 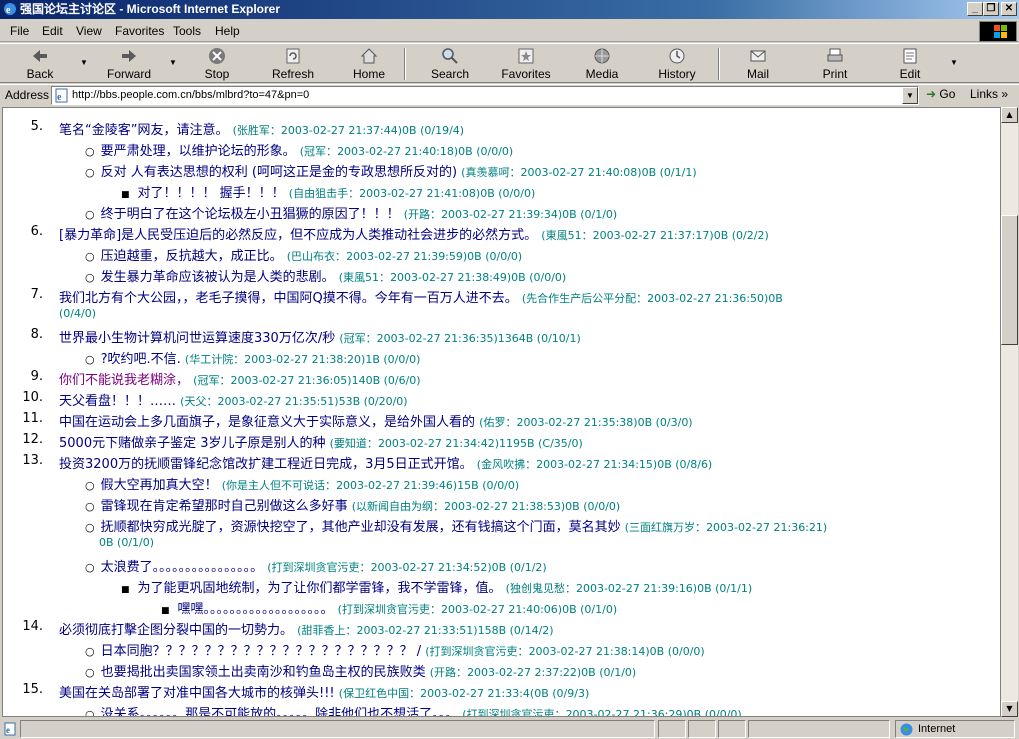 I want to click on ie-icon: e, so click(x=10, y=9).